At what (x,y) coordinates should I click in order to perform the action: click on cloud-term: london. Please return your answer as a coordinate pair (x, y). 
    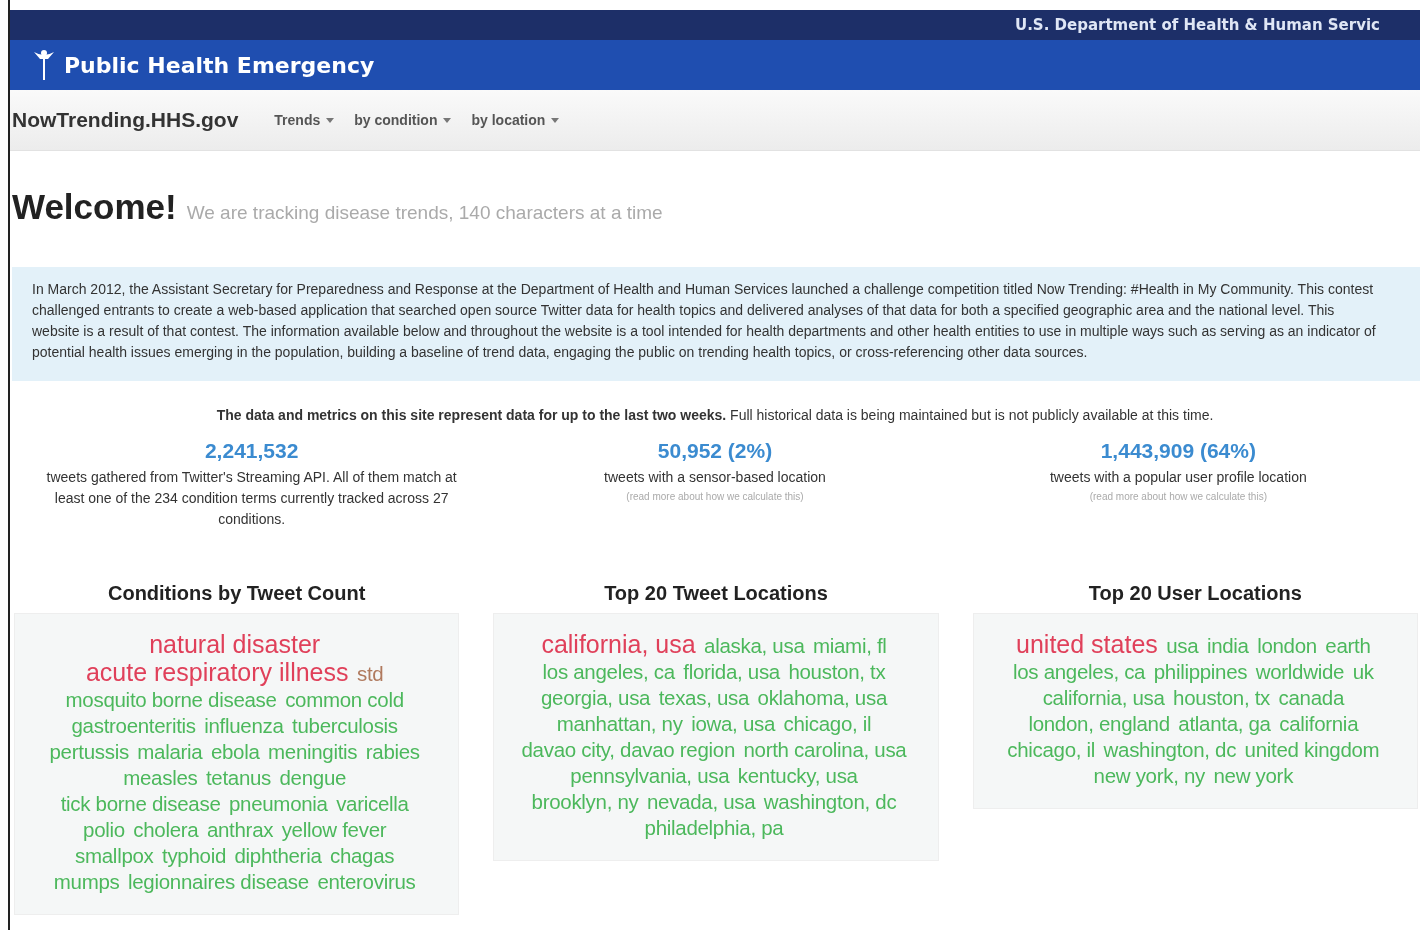
    Looking at the image, I should click on (1287, 645).